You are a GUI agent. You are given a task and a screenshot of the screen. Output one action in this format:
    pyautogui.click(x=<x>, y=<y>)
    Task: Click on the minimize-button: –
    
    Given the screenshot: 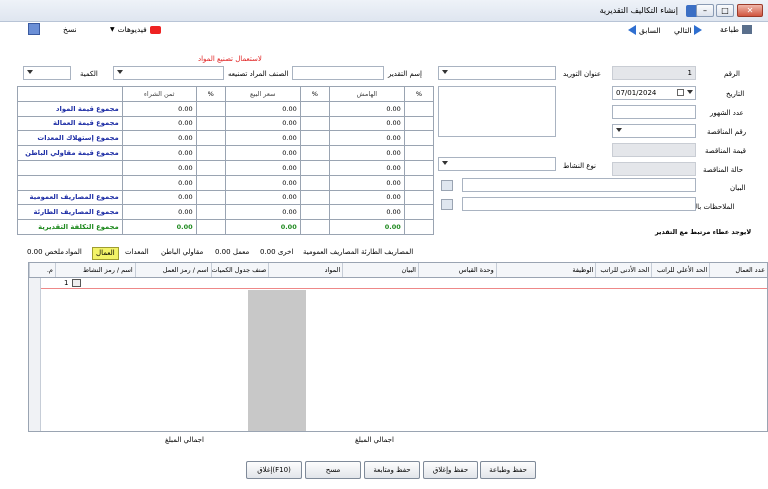 What is the action you would take?
    pyautogui.click(x=705, y=10)
    